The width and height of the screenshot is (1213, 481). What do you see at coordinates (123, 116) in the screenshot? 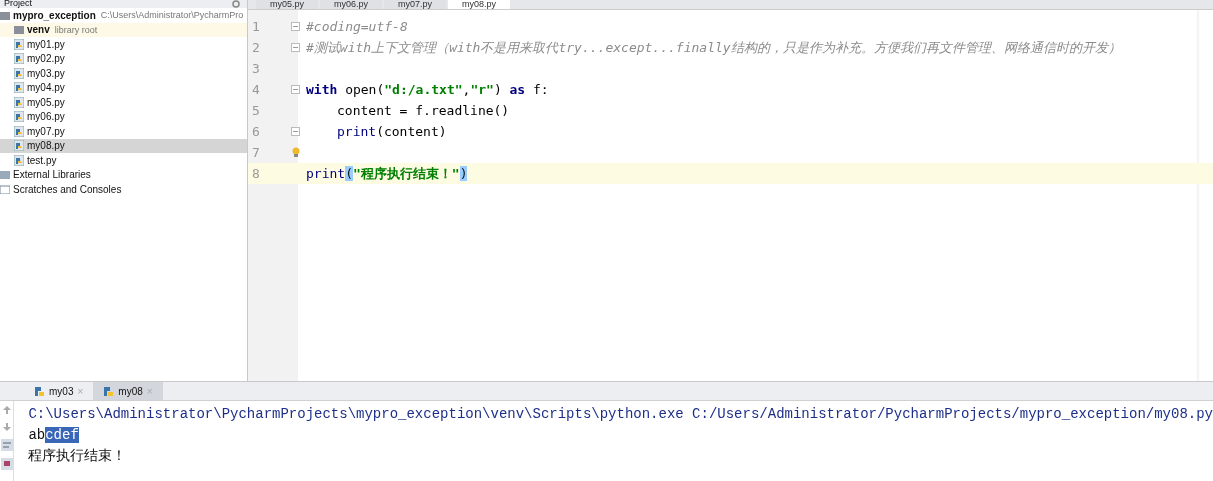
I see `tree-item: my06.py` at bounding box center [123, 116].